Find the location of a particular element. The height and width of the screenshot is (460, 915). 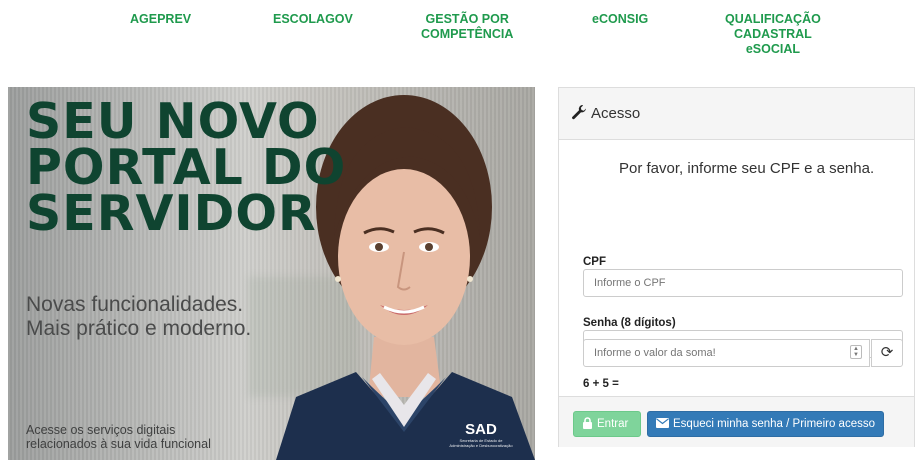

subline-line: Novas funcionalidades. is located at coordinates (135, 304).